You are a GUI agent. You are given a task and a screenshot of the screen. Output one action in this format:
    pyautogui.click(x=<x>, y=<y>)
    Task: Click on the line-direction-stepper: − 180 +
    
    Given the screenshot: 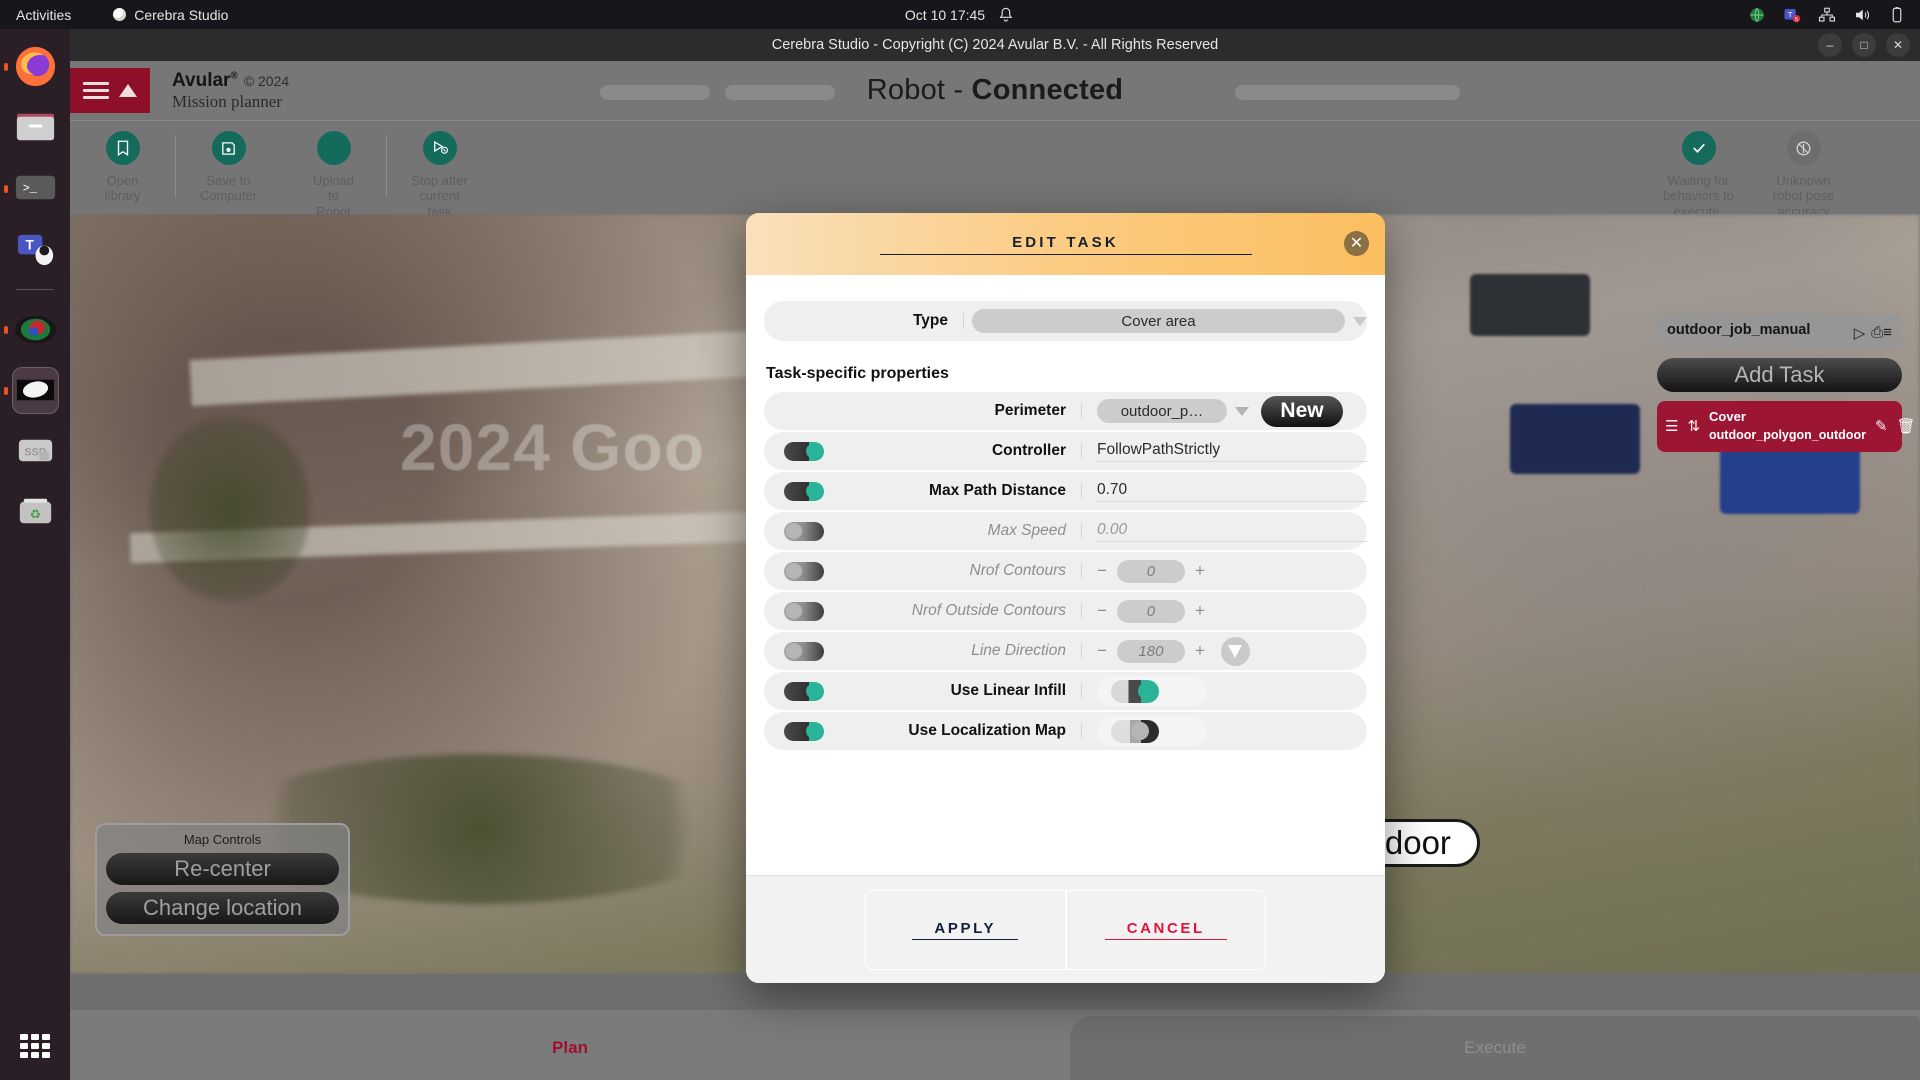 What is the action you would take?
    pyautogui.click(x=1151, y=651)
    